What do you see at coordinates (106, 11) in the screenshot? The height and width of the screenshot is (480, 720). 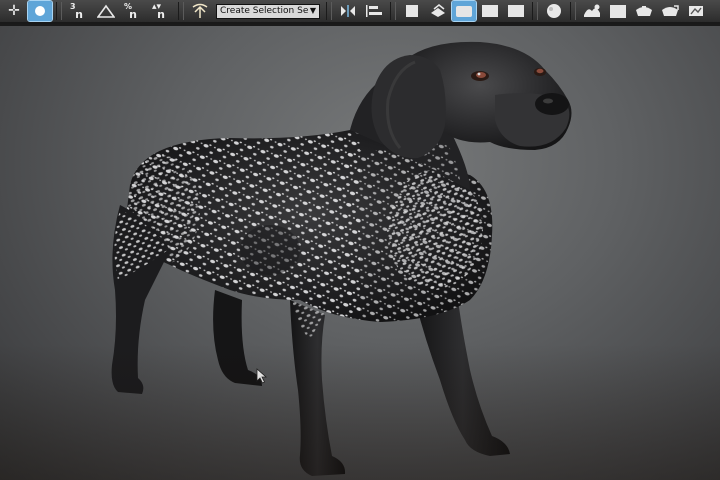 I see `angle-snap-icon` at bounding box center [106, 11].